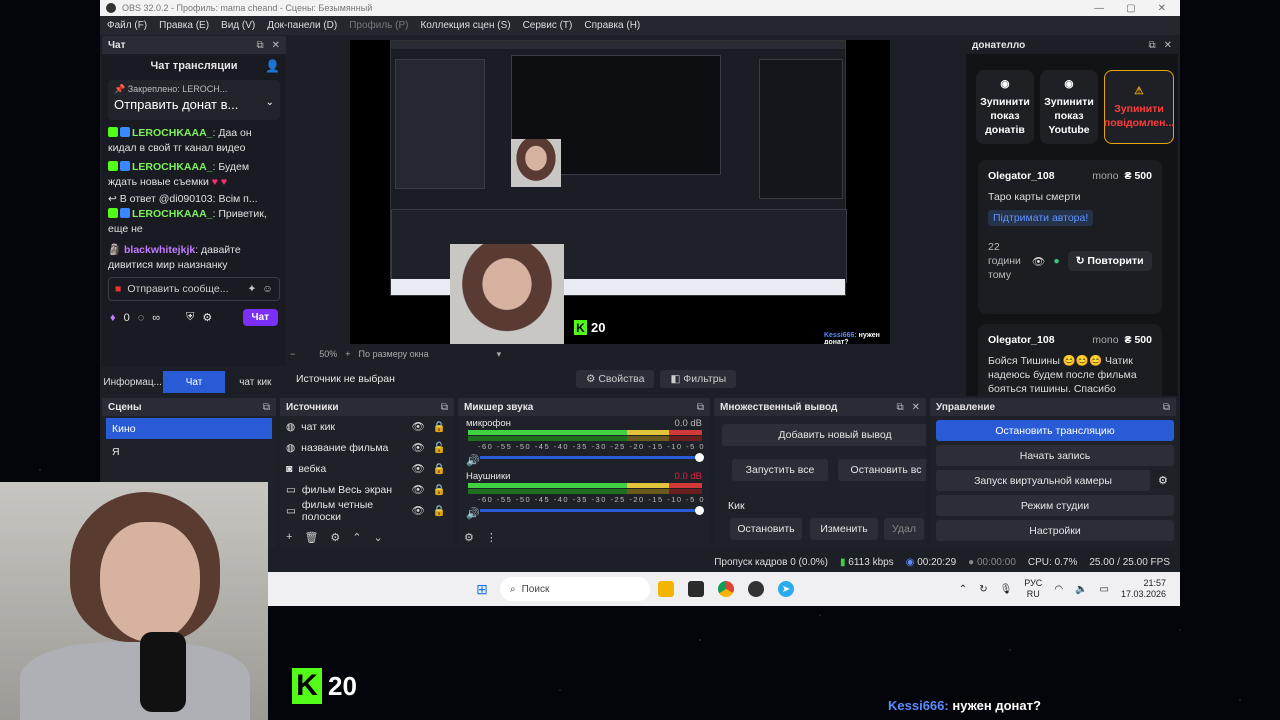 This screenshot has height=720, width=1280. Describe the element at coordinates (378, 25) in the screenshot. I see `menu-profile: Профиль (P)` at that location.